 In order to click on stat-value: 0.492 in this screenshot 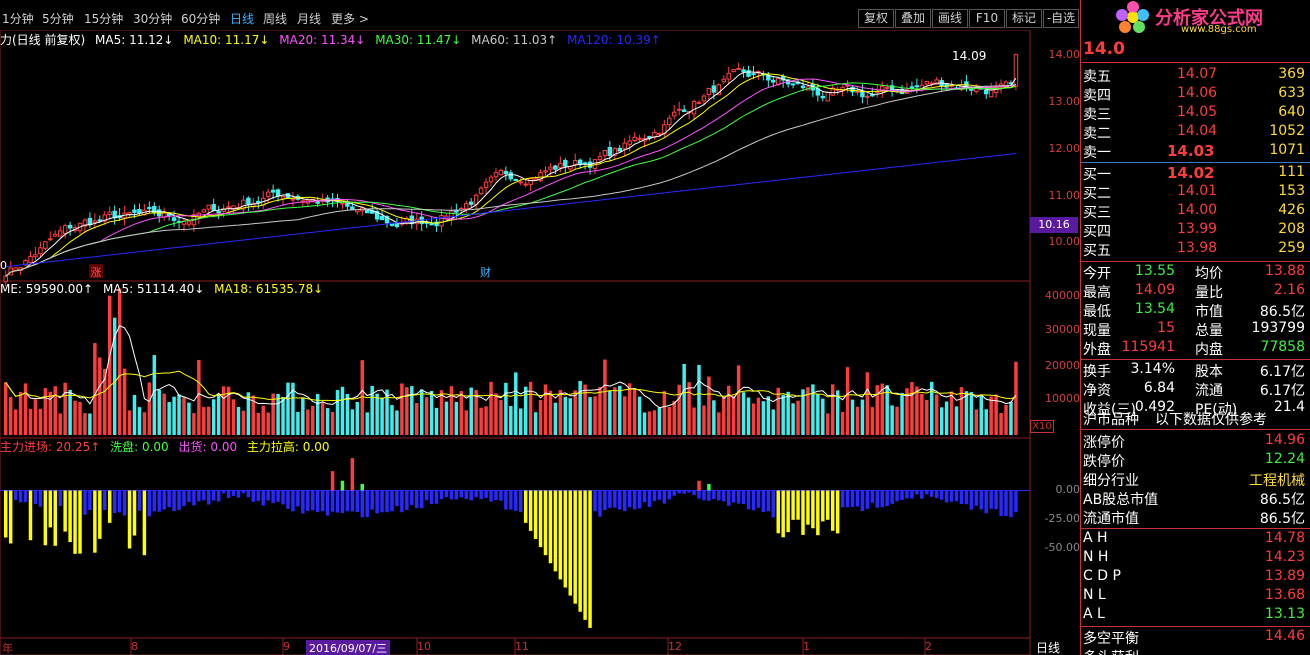, I will do `click(1154, 407)`.